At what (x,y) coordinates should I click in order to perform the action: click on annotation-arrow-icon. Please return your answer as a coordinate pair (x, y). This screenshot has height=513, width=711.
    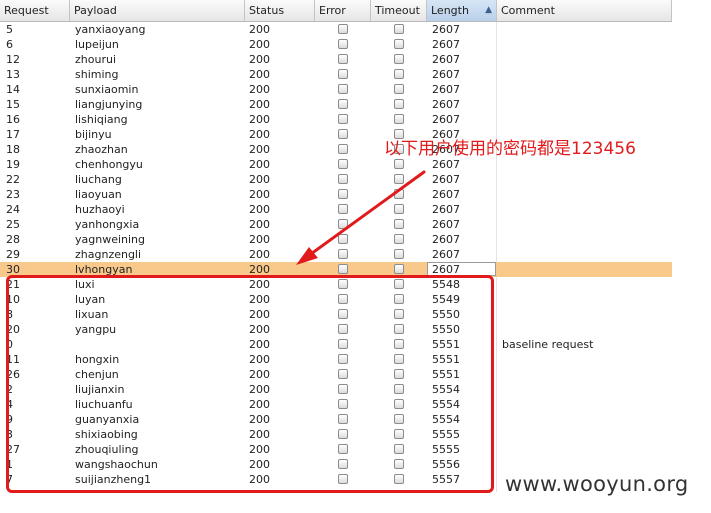
    Looking at the image, I should click on (361, 217).